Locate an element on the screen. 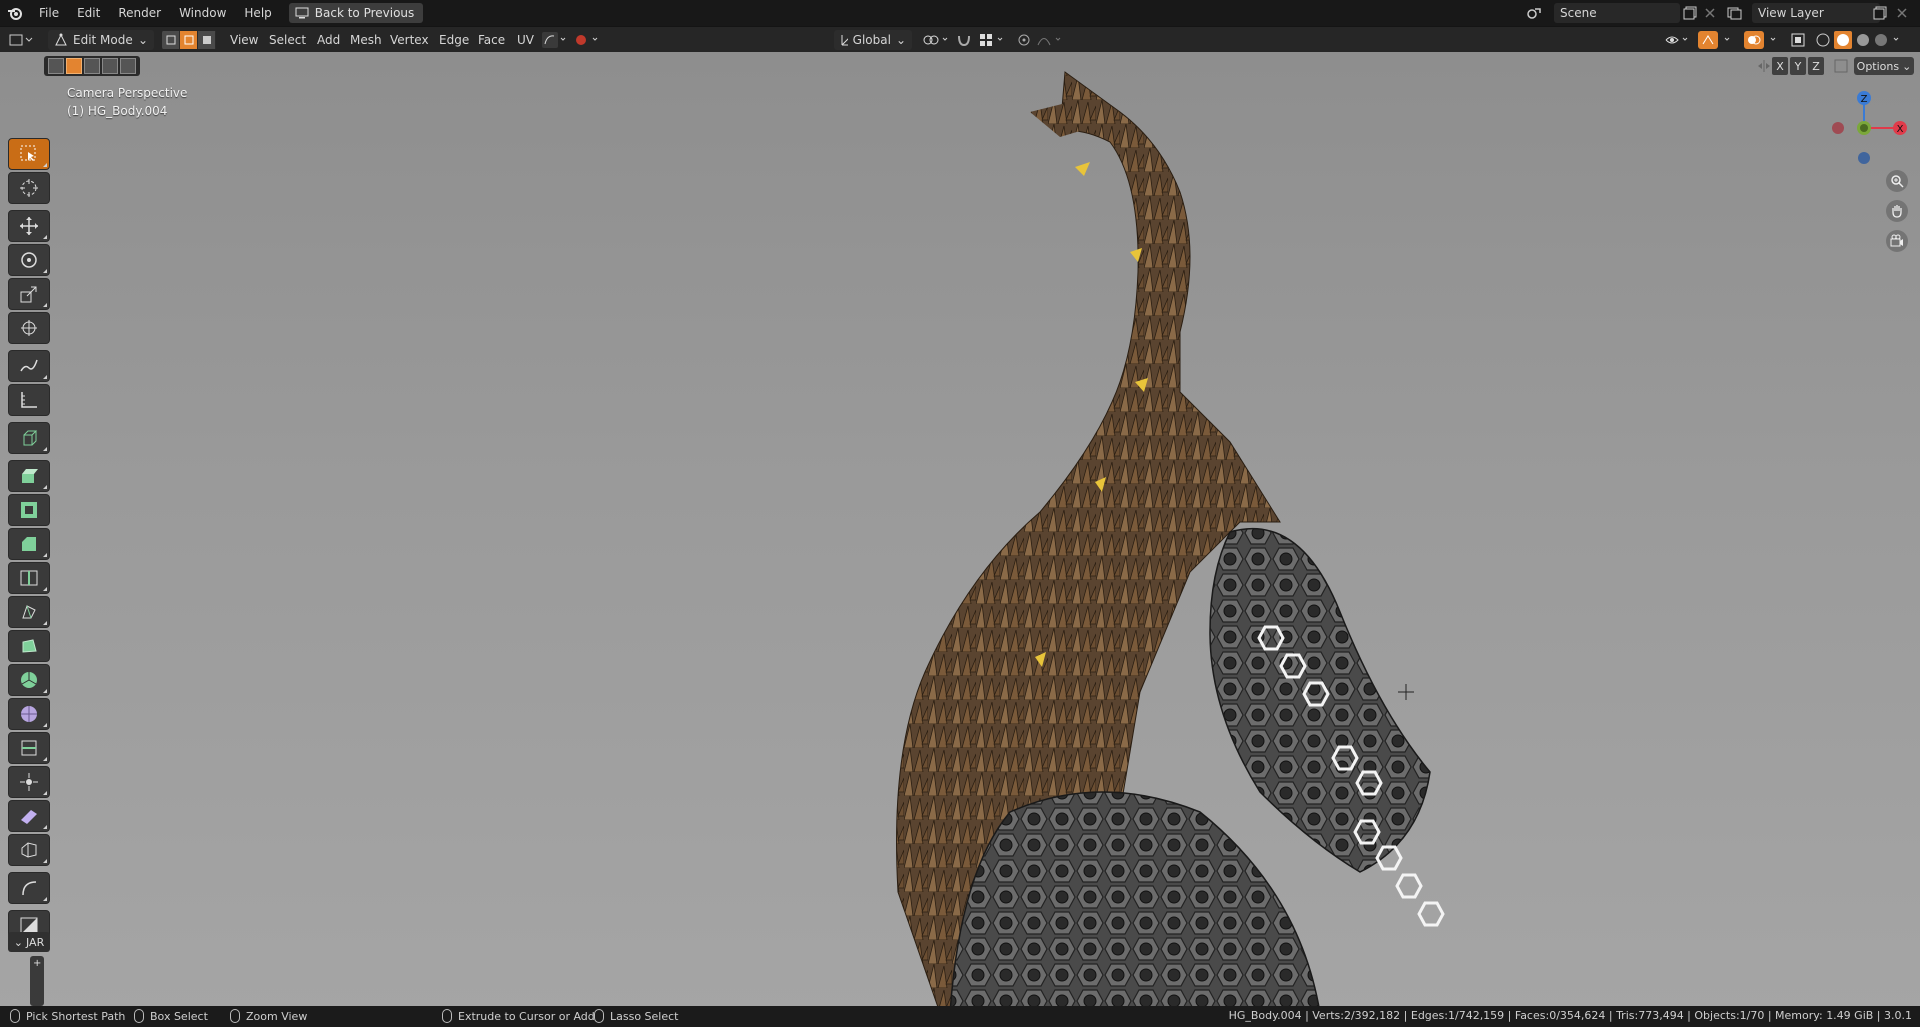  smooth-tool is located at coordinates (29, 714).